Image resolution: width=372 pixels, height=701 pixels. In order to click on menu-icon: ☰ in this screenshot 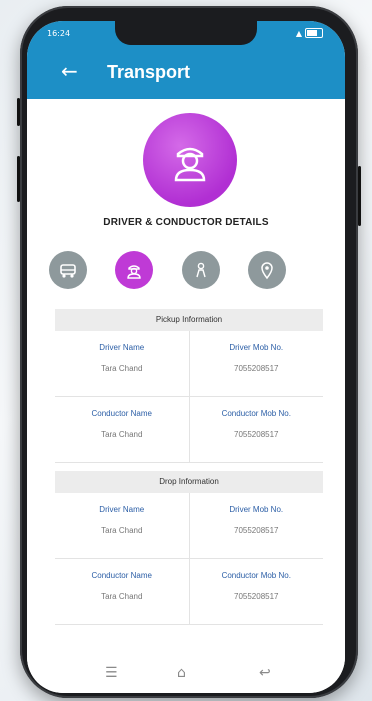, I will do `click(111, 673)`.